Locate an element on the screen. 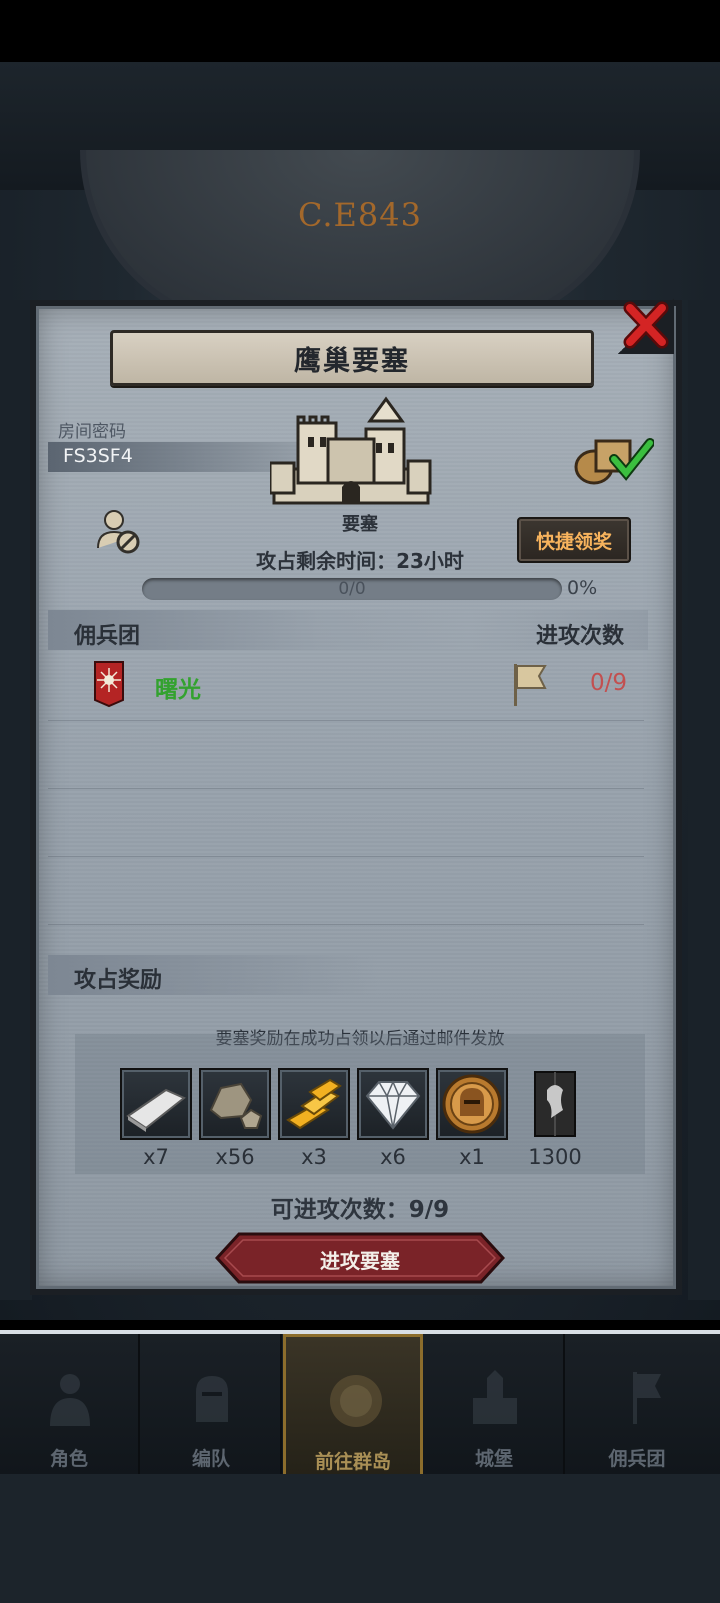 This screenshot has height=1603, width=720. capture-progress-bar: 0/0 is located at coordinates (352, 589).